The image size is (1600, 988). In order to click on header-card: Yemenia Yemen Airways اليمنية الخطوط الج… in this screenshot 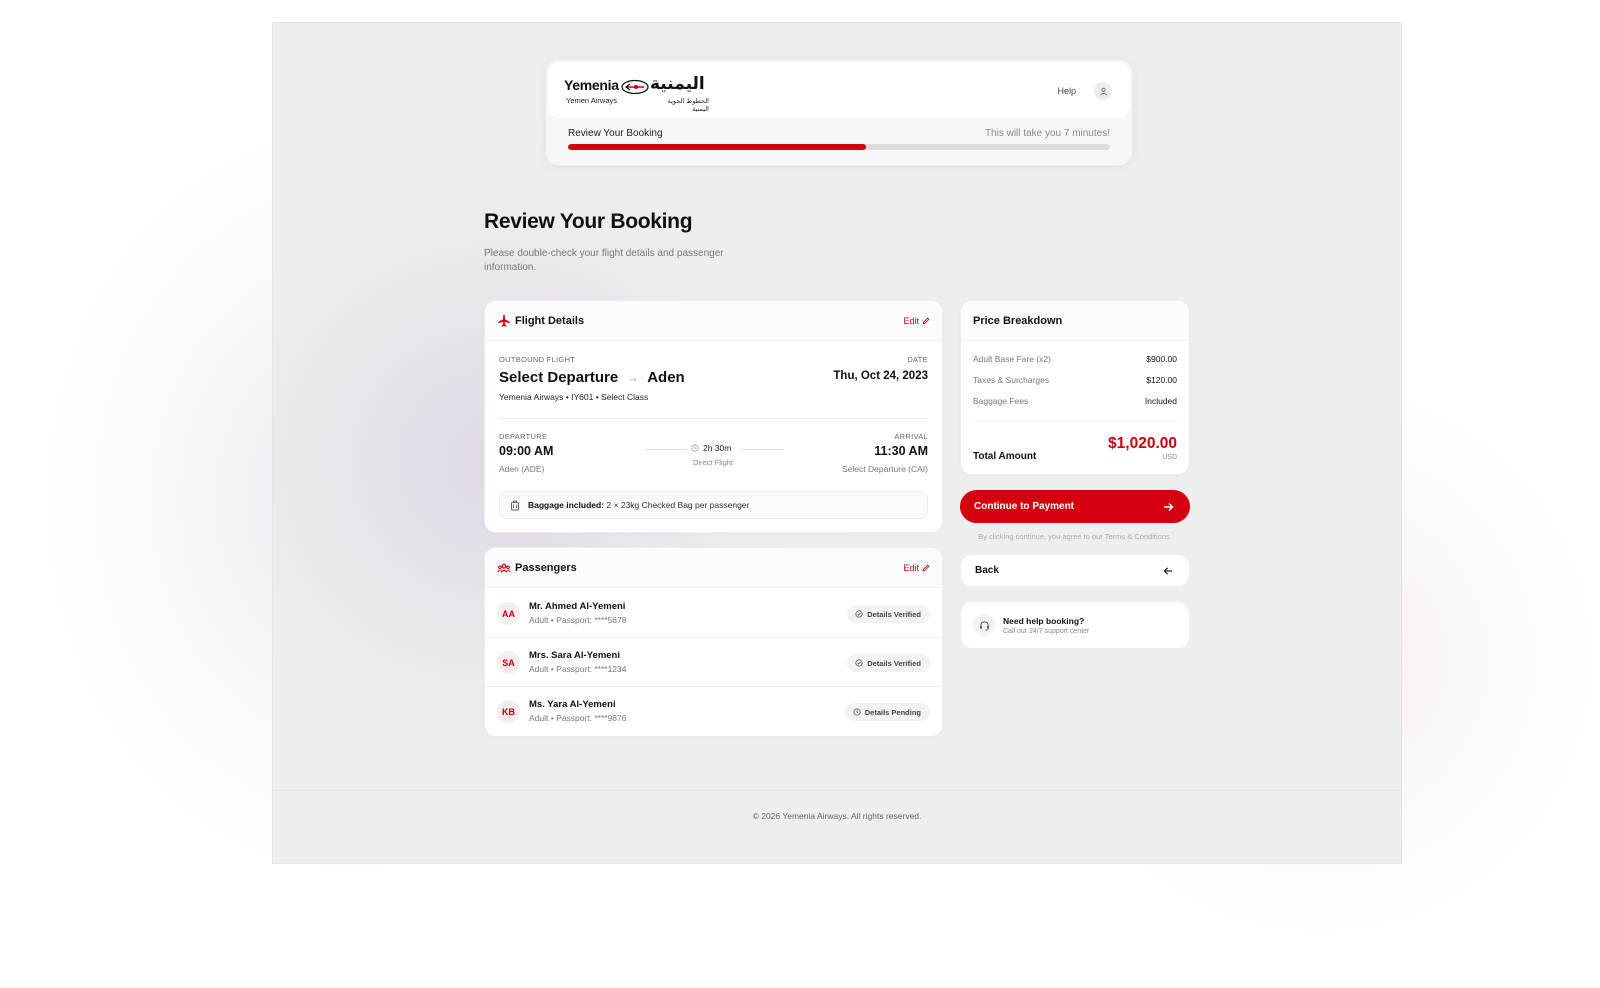, I will do `click(839, 112)`.